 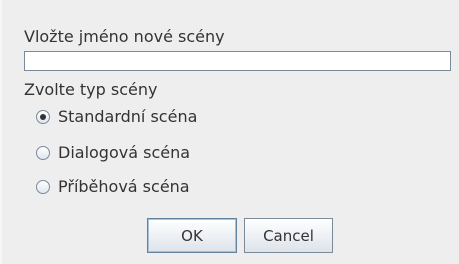 I want to click on radio-standard-scene: Standardní scéna, so click(x=116, y=117).